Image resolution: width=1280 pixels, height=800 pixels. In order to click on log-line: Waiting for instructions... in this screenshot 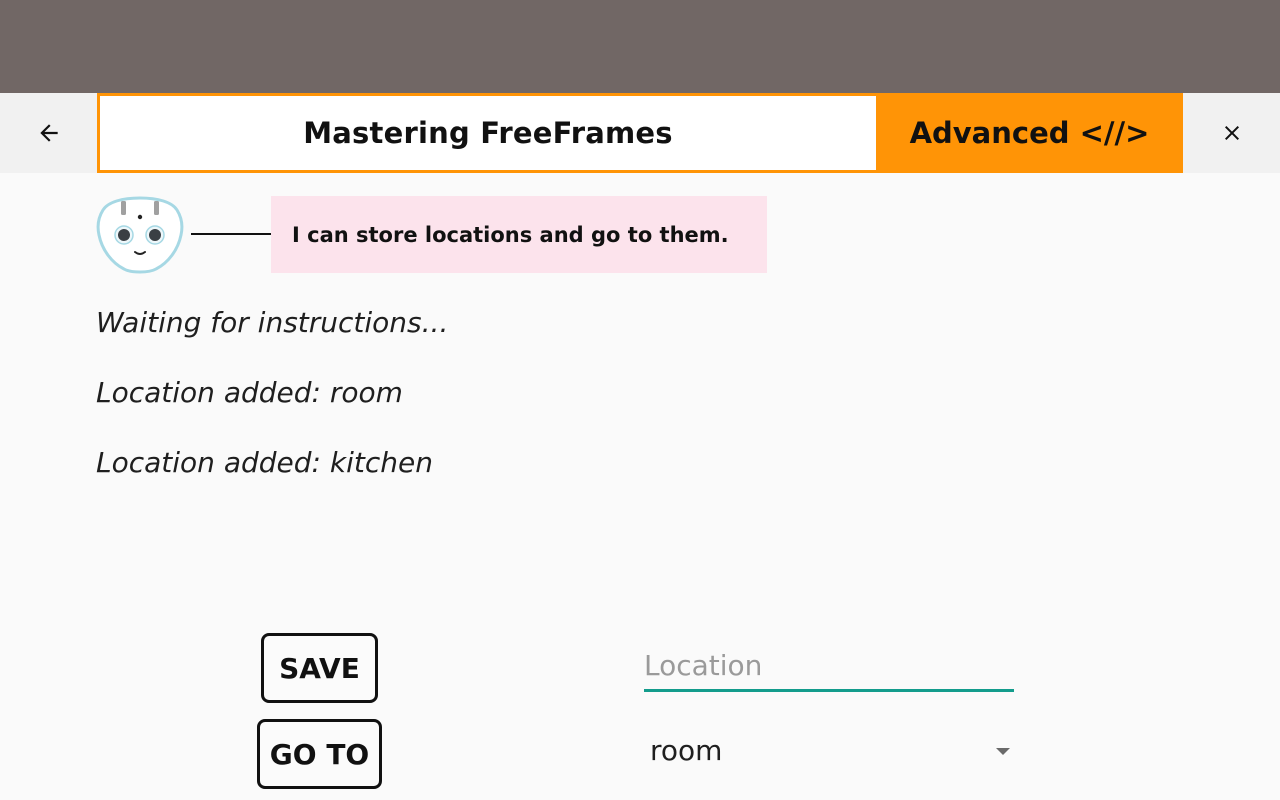, I will do `click(272, 322)`.